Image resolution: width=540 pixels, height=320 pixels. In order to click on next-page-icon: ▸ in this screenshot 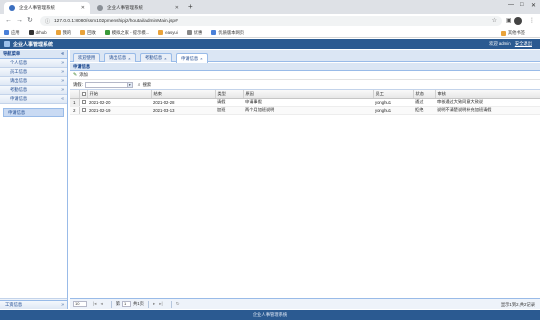, I will do `click(154, 304)`.